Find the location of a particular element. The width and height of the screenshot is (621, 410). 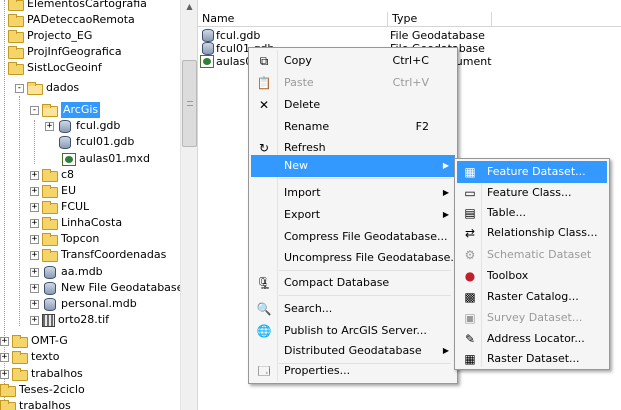

tree-item: + fcul.gdb is located at coordinates (82, 126).